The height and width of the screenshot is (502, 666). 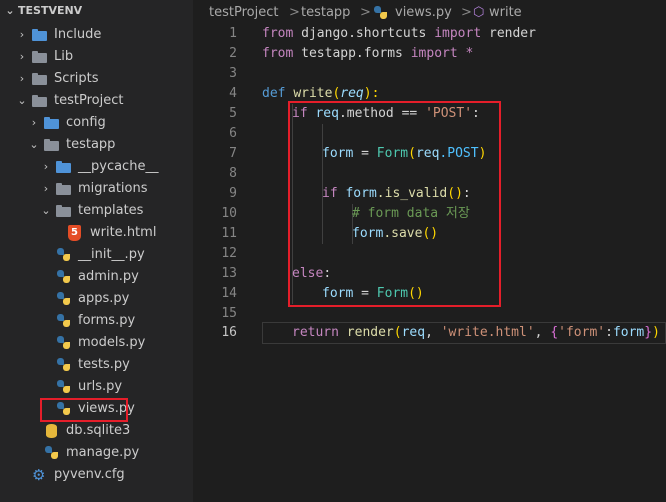 I want to click on code-line-4: def write(req):, so click(x=429, y=94).